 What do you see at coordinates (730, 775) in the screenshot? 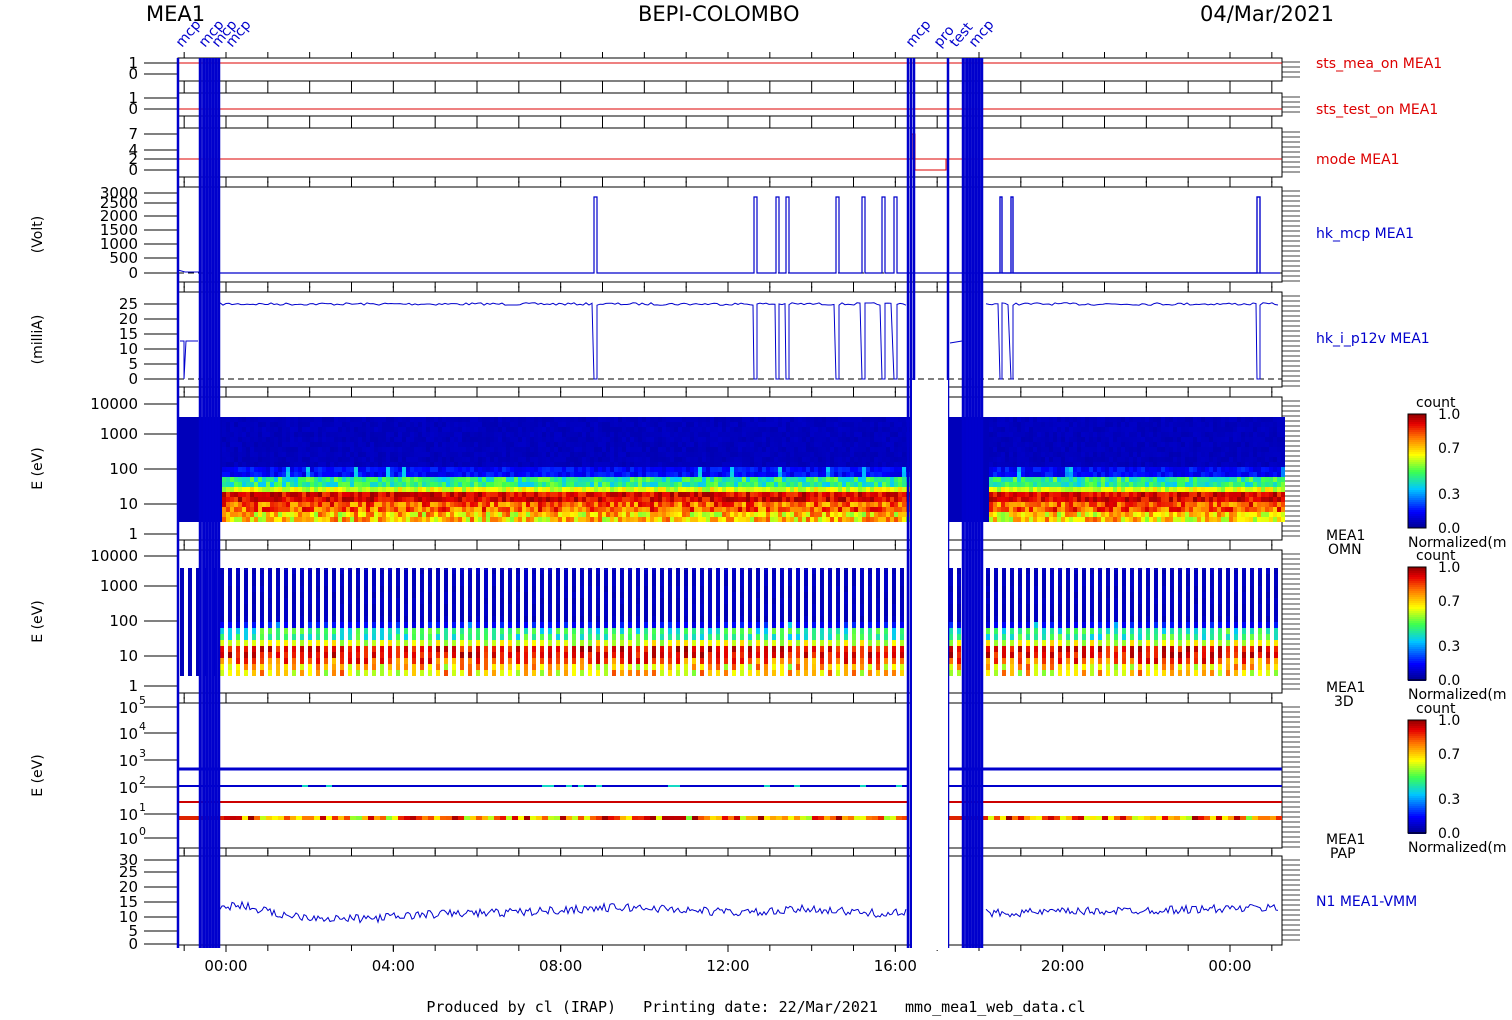
I see `panel-frame` at bounding box center [730, 775].